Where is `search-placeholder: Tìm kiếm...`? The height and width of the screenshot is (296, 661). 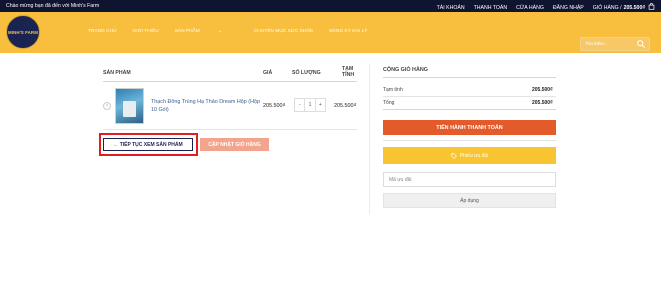 search-placeholder: Tìm kiếm... is located at coordinates (596, 43).